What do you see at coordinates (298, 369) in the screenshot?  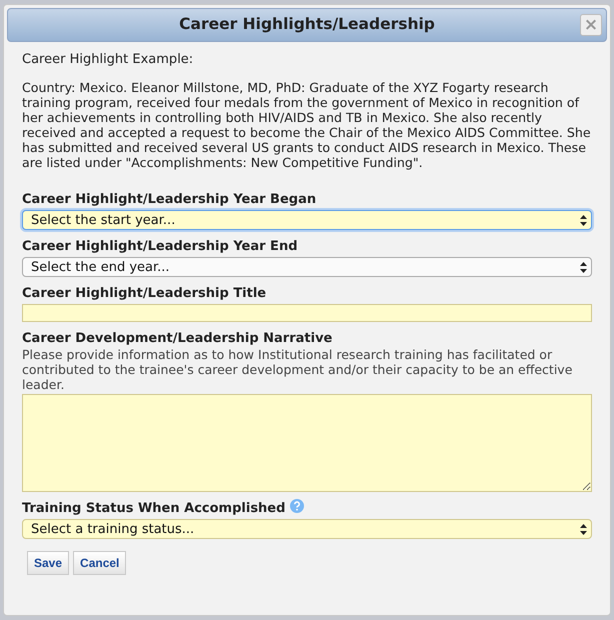 I see `help-text: Please provide information as to how Institutional research training has facilitated or contributed to the trainee's career development and/or their capacity to be an effective leader.` at bounding box center [298, 369].